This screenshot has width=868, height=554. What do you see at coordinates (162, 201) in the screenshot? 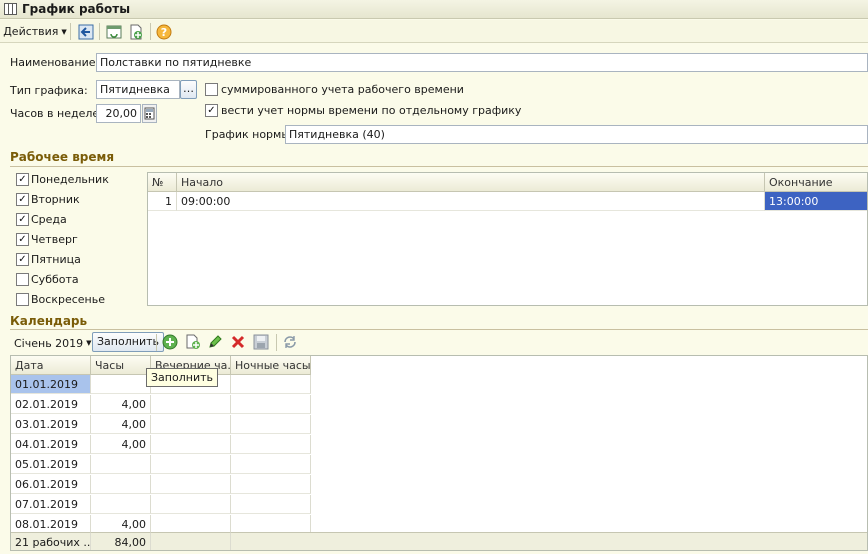
I see `cell-num: 1` at bounding box center [162, 201].